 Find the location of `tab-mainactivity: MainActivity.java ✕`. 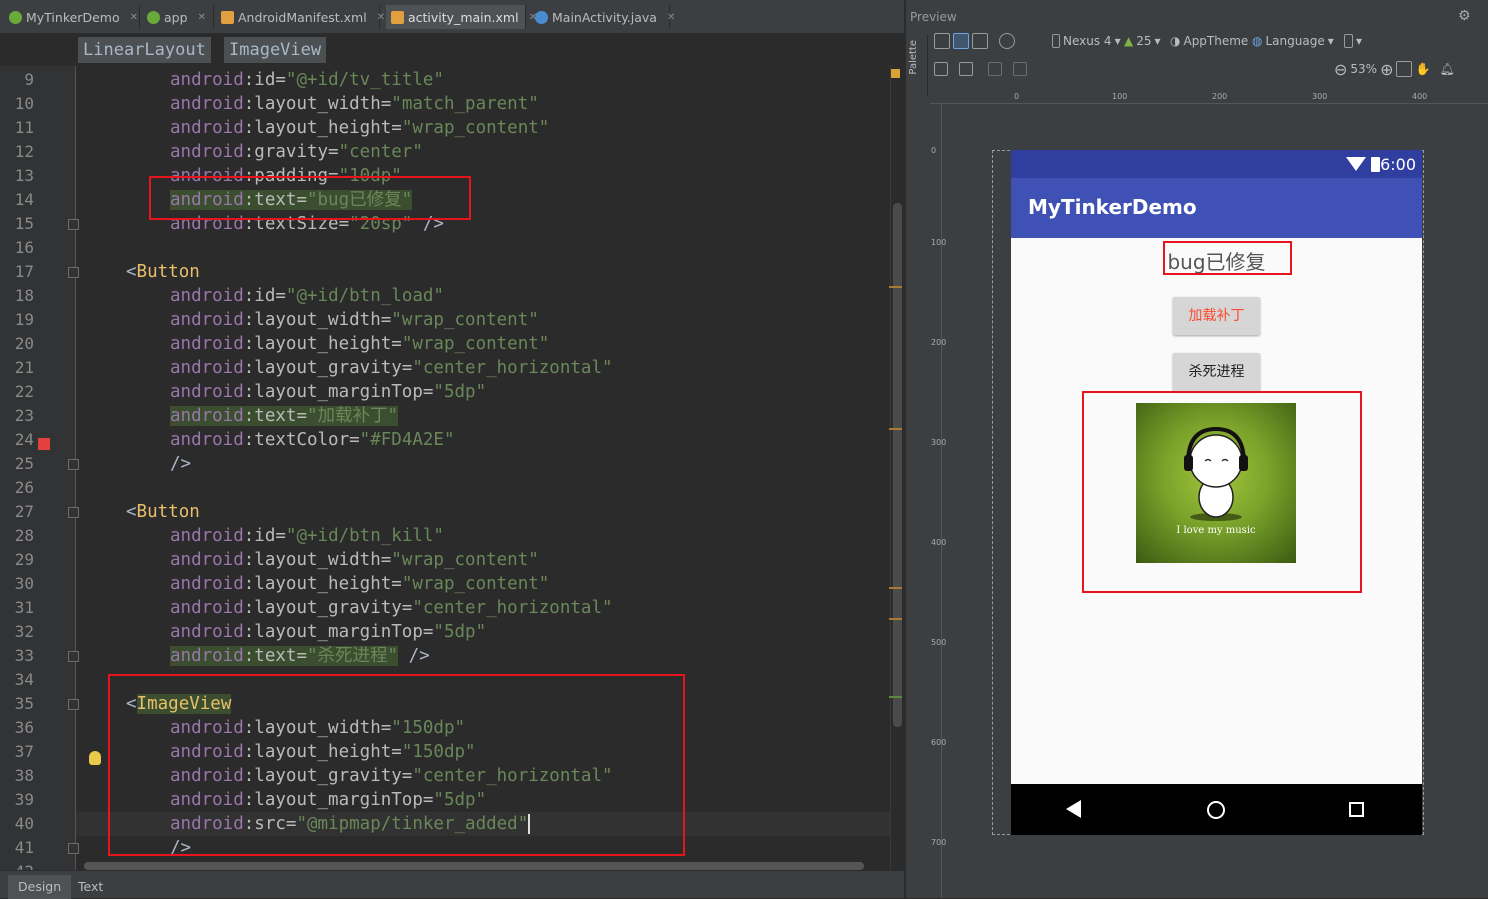

tab-mainactivity: MainActivity.java ✕ is located at coordinates (602, 17).